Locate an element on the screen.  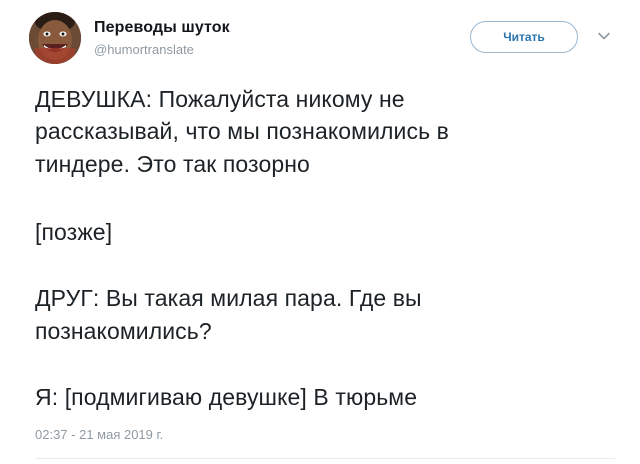
avatar-face-icon is located at coordinates (55, 38).